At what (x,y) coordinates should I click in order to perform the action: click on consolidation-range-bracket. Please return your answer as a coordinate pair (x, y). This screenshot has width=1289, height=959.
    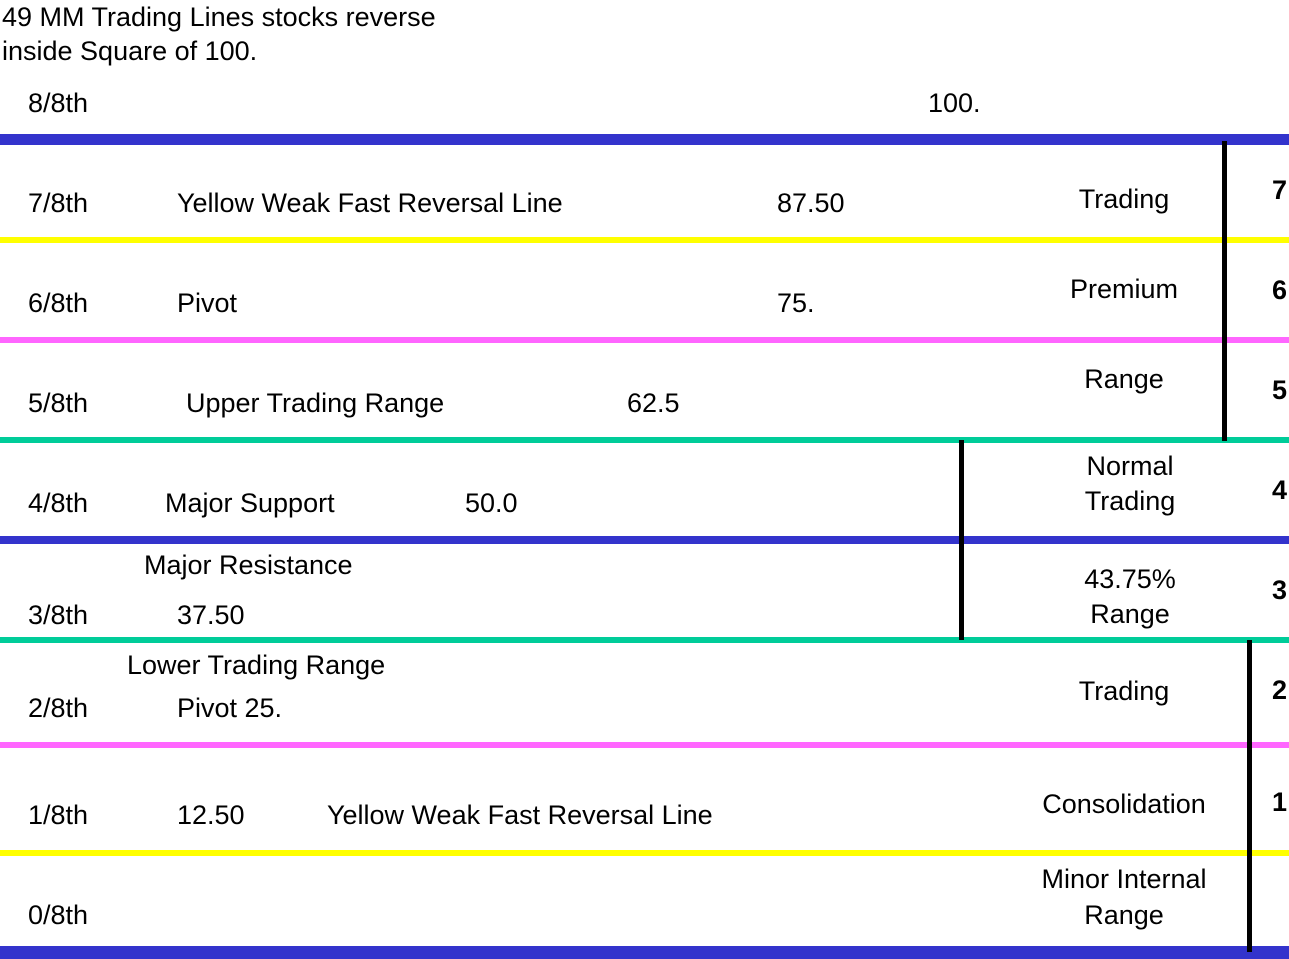
    Looking at the image, I should click on (1249, 796).